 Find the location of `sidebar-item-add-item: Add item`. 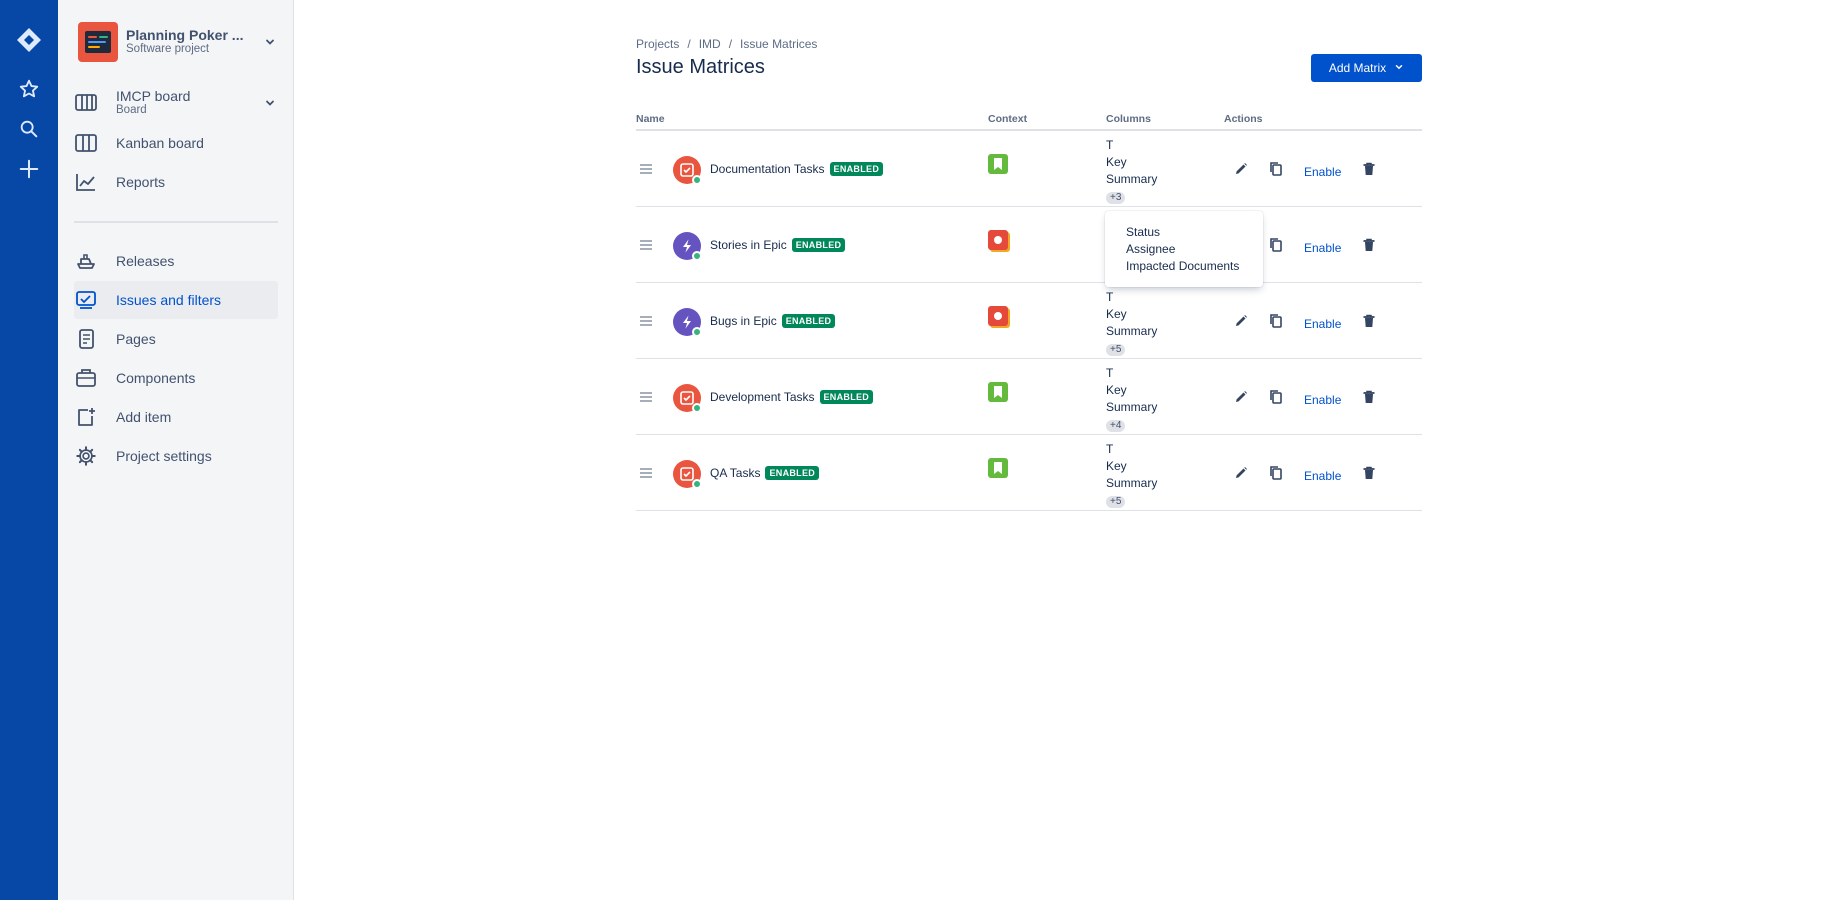

sidebar-item-add-item: Add item is located at coordinates (176, 417).